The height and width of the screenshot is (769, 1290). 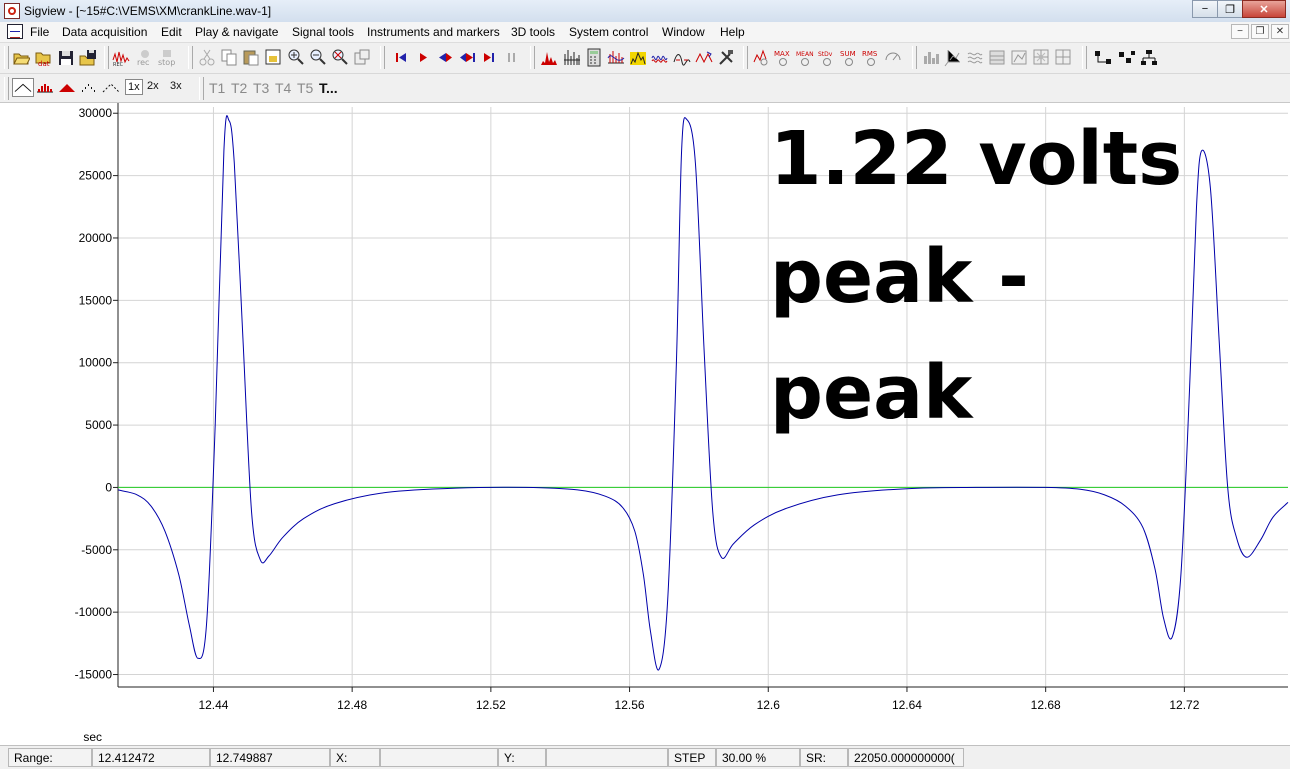 I want to click on open-folder-icon, so click(x=21, y=57).